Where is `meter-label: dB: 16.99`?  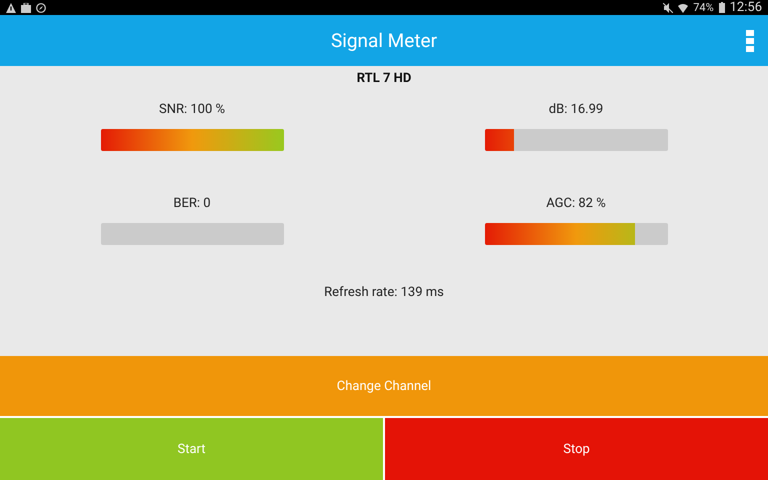 meter-label: dB: 16.99 is located at coordinates (576, 109).